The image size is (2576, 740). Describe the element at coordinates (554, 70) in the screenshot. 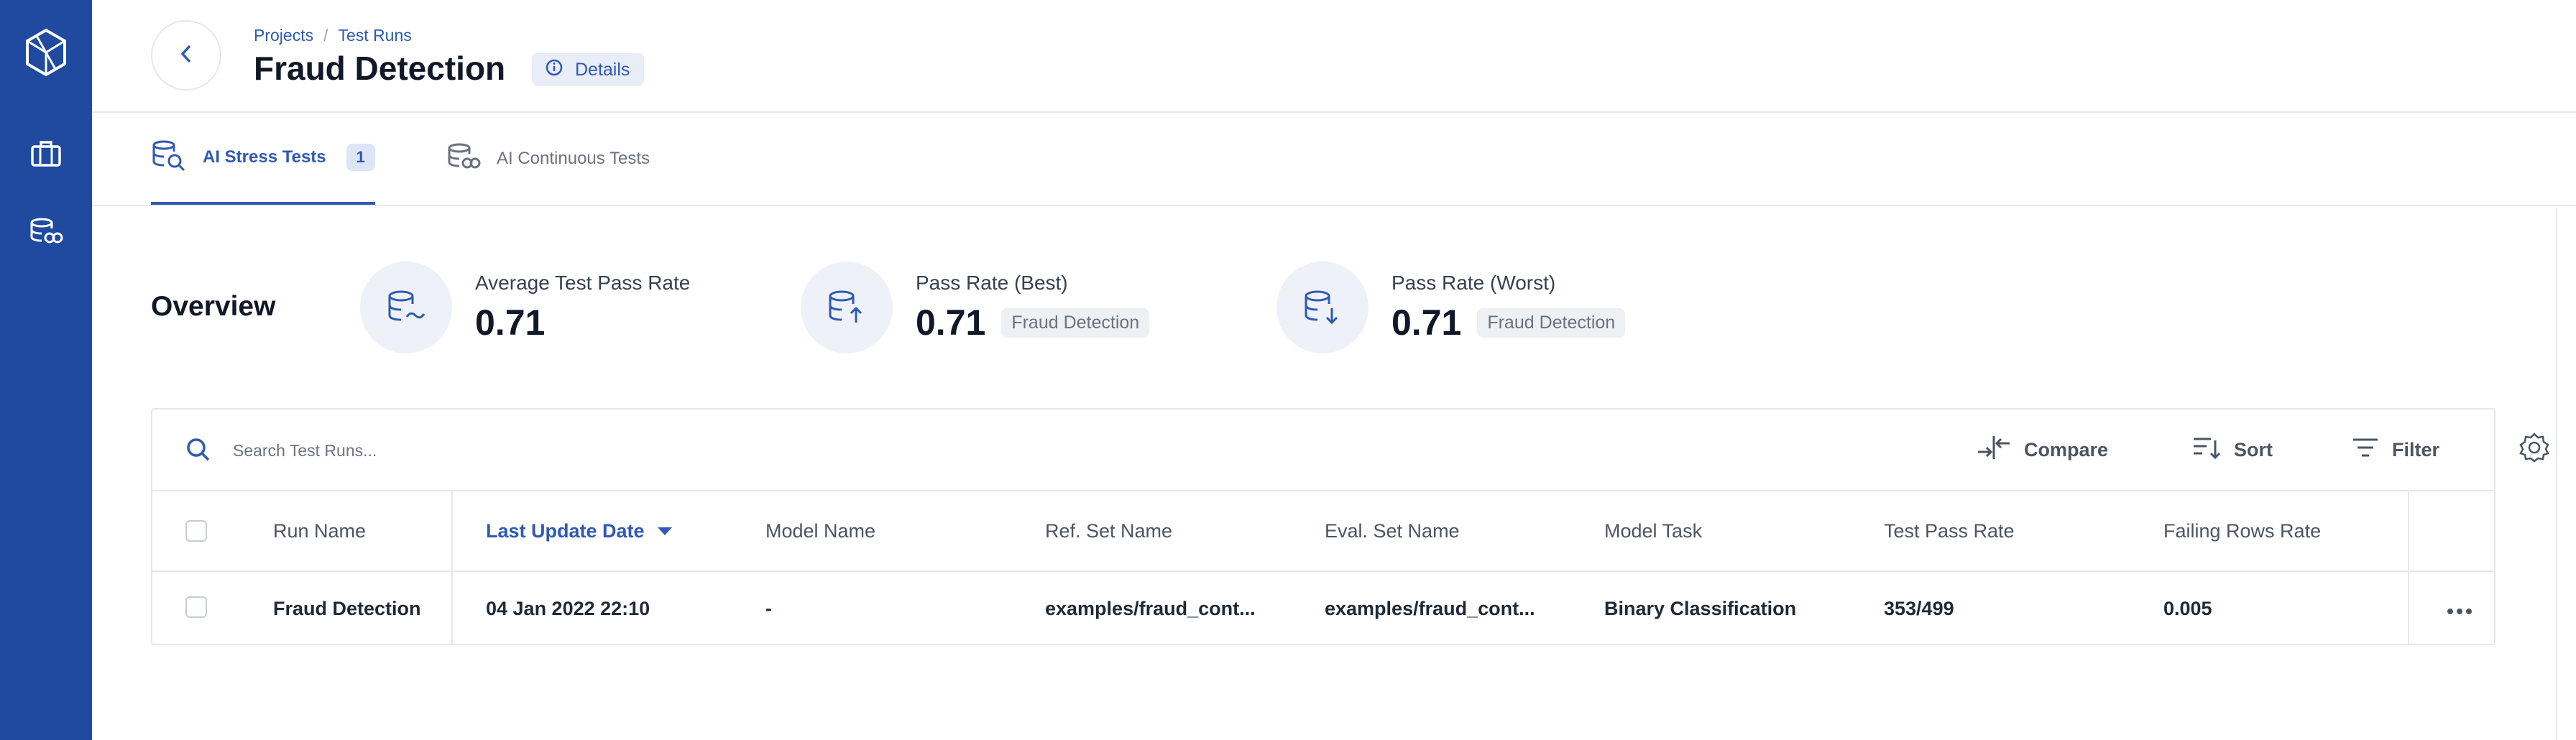

I see `info-icon` at that location.